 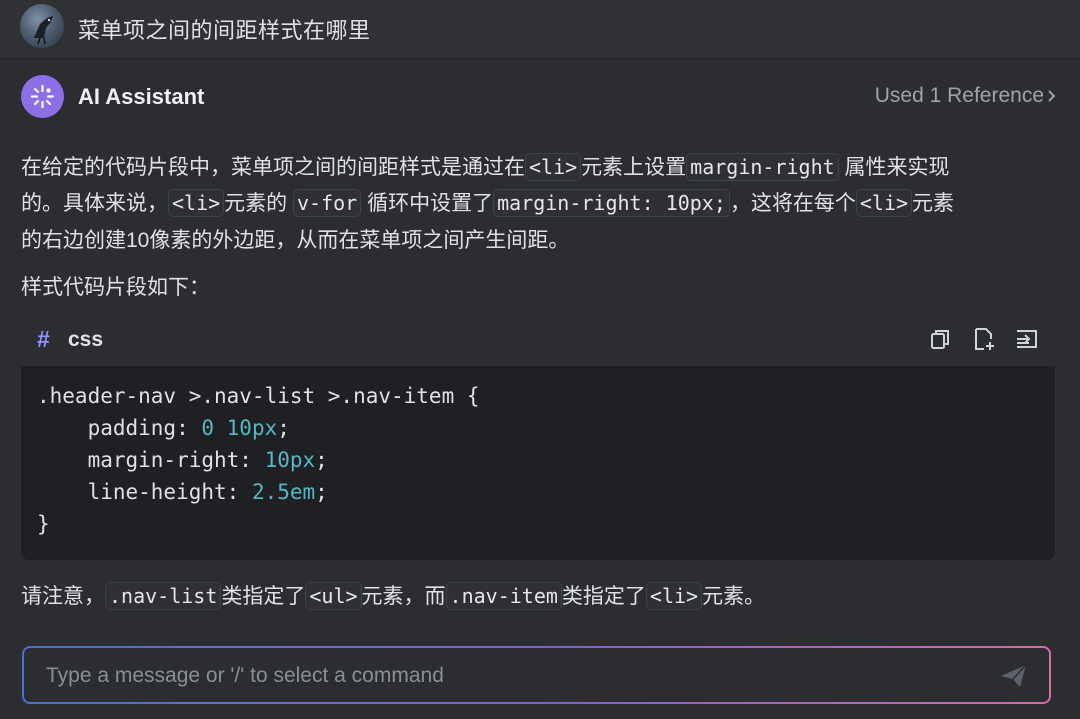 I want to click on code-language-label: css, so click(x=86, y=339).